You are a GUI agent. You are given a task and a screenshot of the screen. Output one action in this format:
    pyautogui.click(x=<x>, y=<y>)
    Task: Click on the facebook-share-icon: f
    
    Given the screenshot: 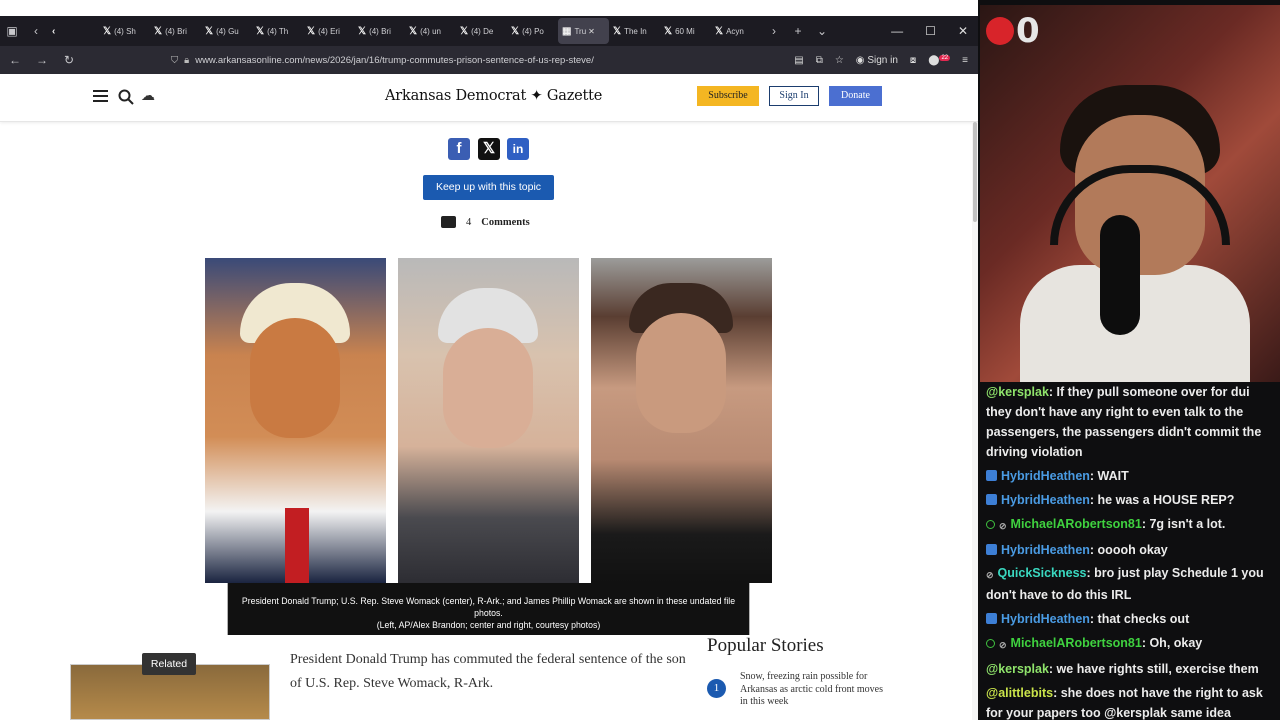 What is the action you would take?
    pyautogui.click(x=459, y=149)
    